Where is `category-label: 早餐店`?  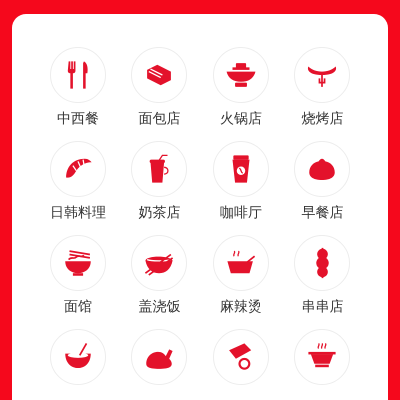
category-label: 早餐店 is located at coordinates (322, 213).